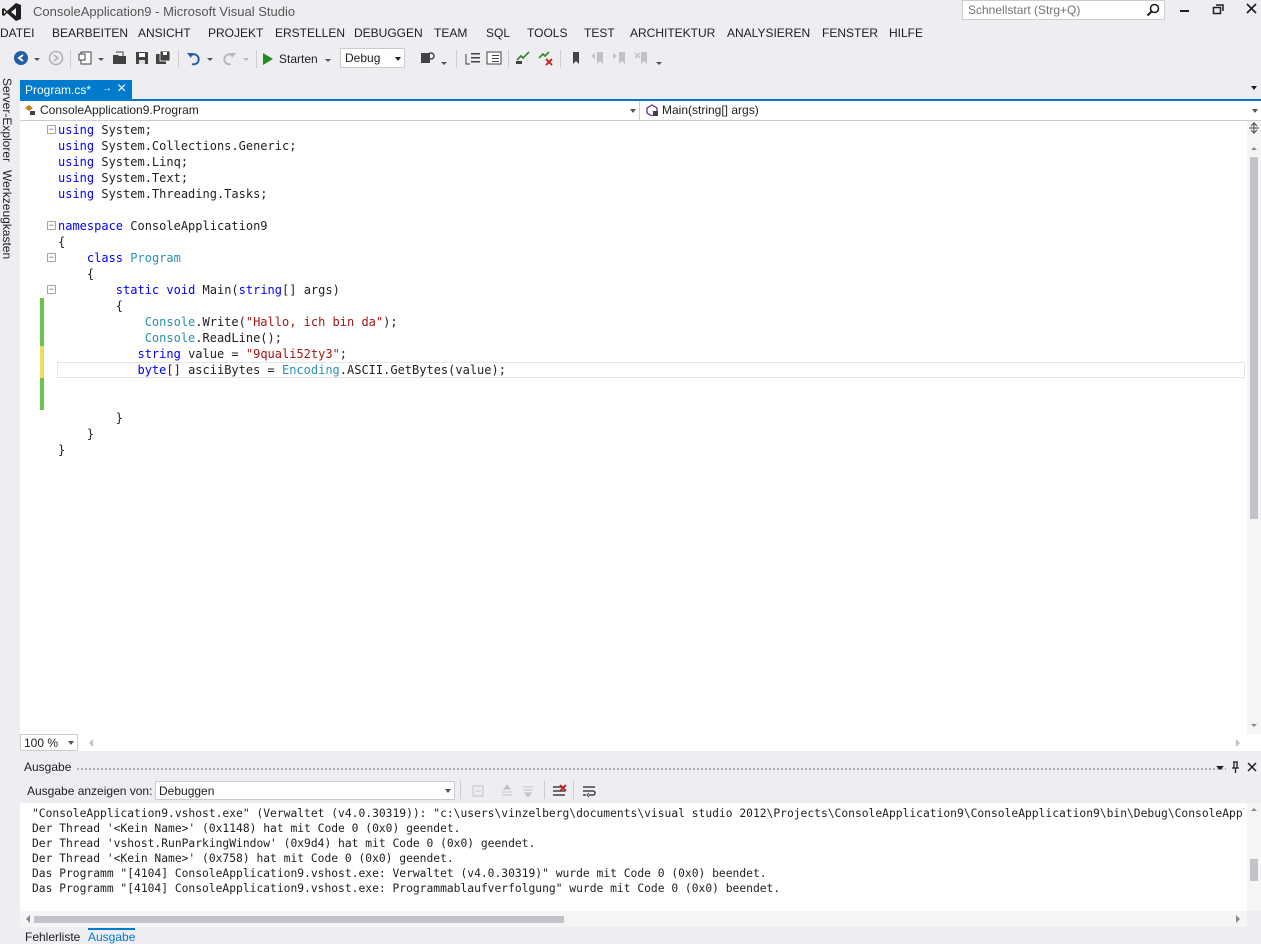 The width and height of the screenshot is (1261, 944). I want to click on code-line-20: }, so click(76, 434).